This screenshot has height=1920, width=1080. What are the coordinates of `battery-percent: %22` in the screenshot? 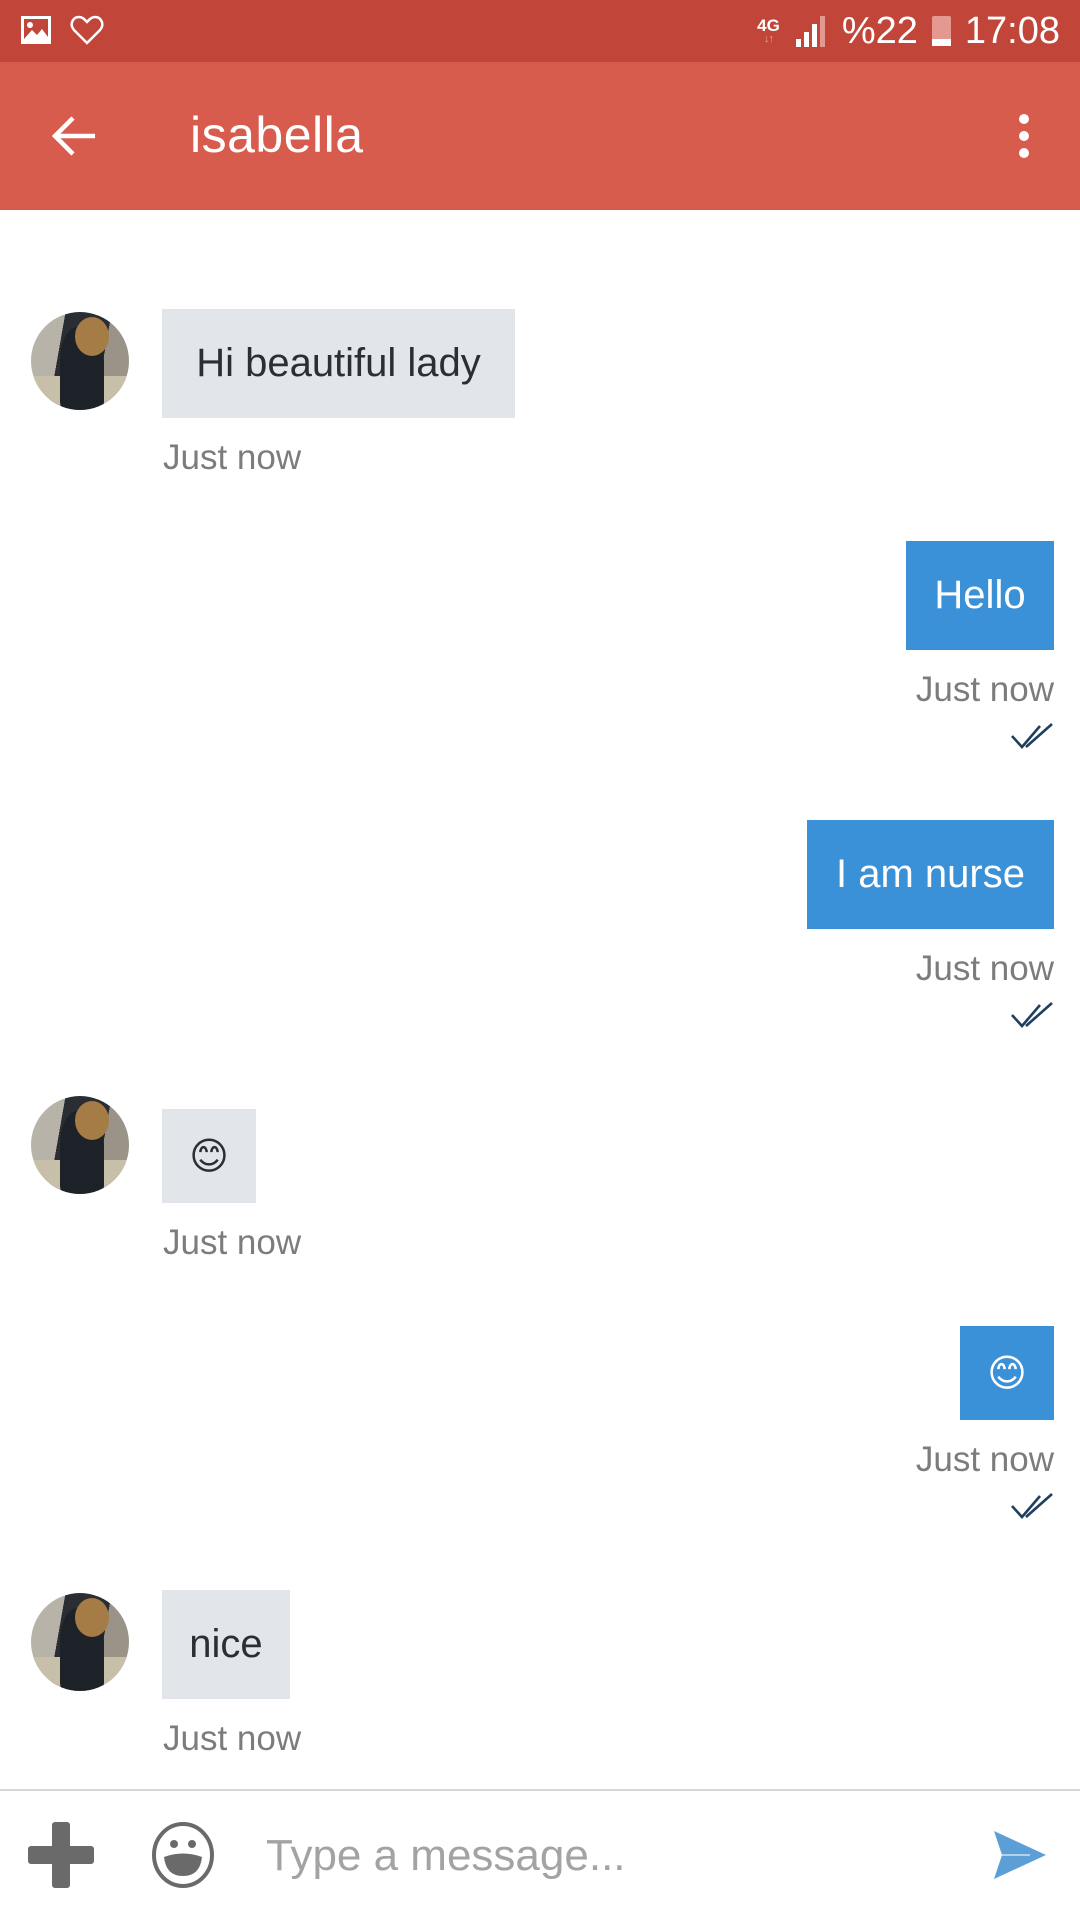 It's located at (879, 30).